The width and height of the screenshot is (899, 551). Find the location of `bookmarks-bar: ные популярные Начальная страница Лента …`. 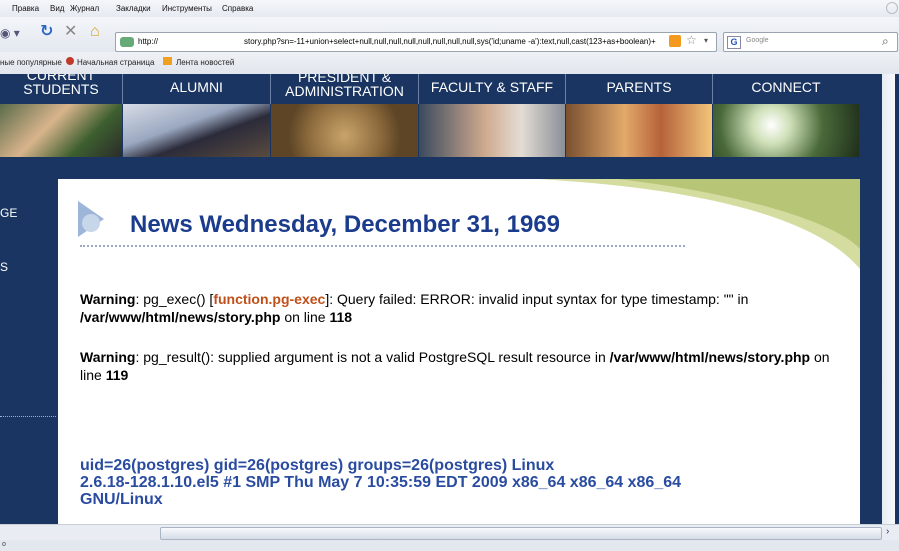

bookmarks-bar: ные популярные Начальная страница Лента … is located at coordinates (449, 63).